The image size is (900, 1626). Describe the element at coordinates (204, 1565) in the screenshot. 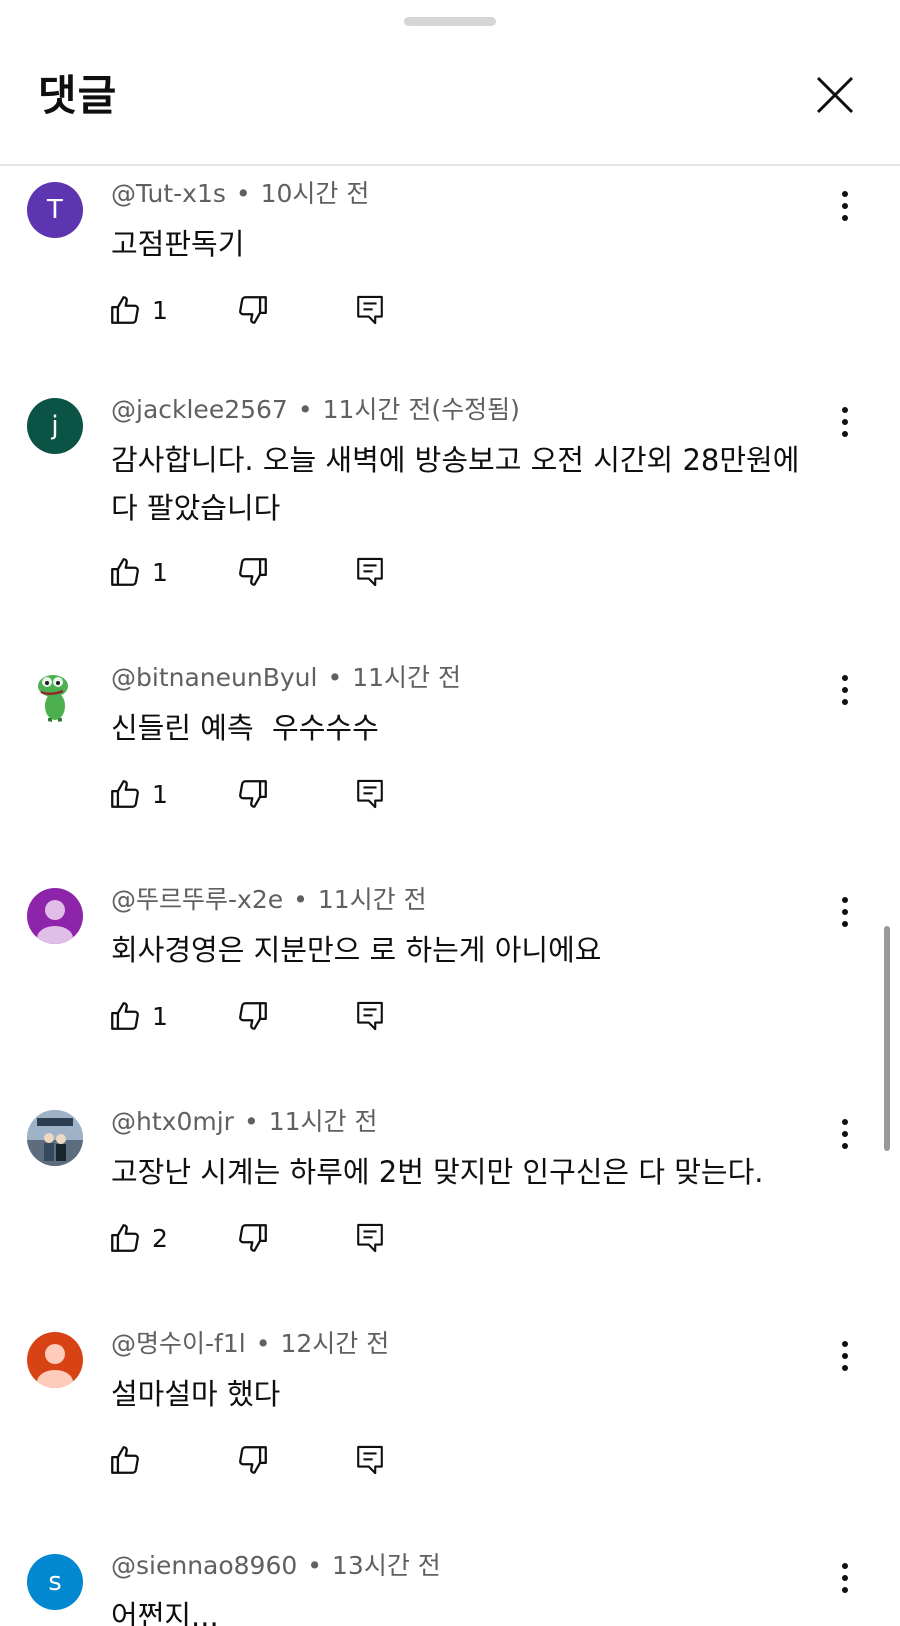

I see `author-name: @siennao8960` at that location.